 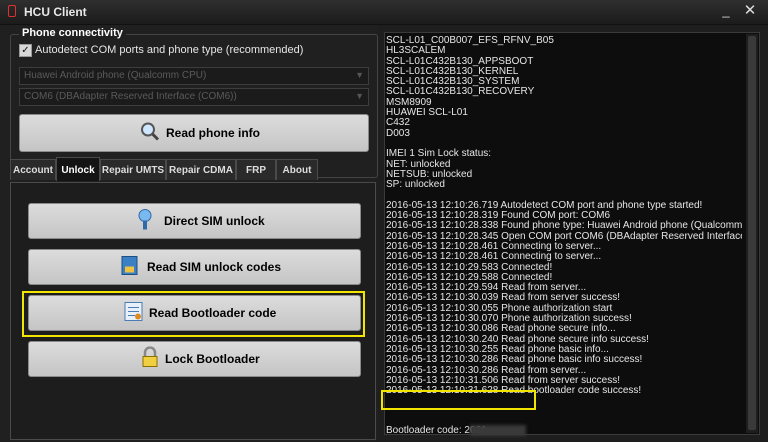 What do you see at coordinates (214, 267) in the screenshot?
I see `read-sim-unlock-codes-label: Read SIM unlock codes` at bounding box center [214, 267].